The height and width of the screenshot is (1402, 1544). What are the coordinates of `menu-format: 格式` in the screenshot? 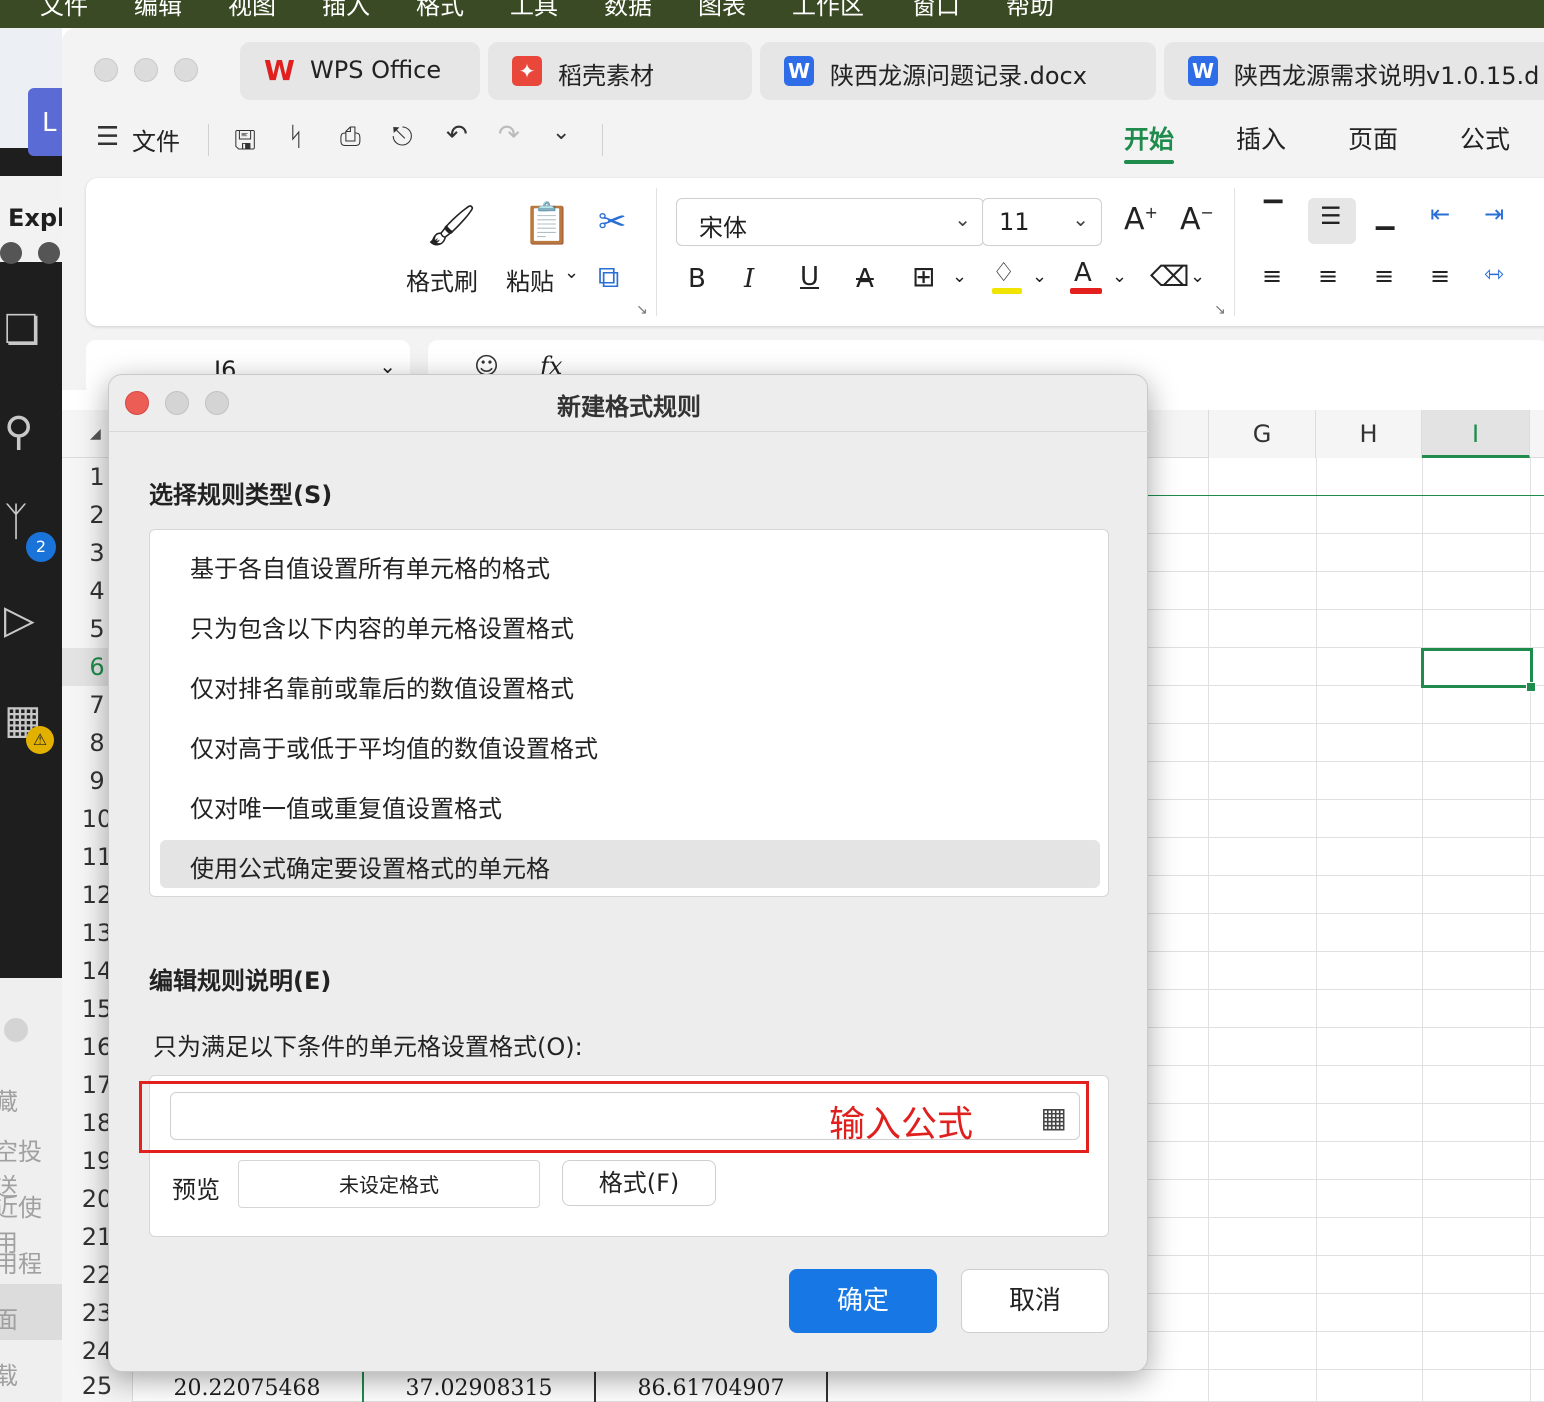 It's located at (440, 10).